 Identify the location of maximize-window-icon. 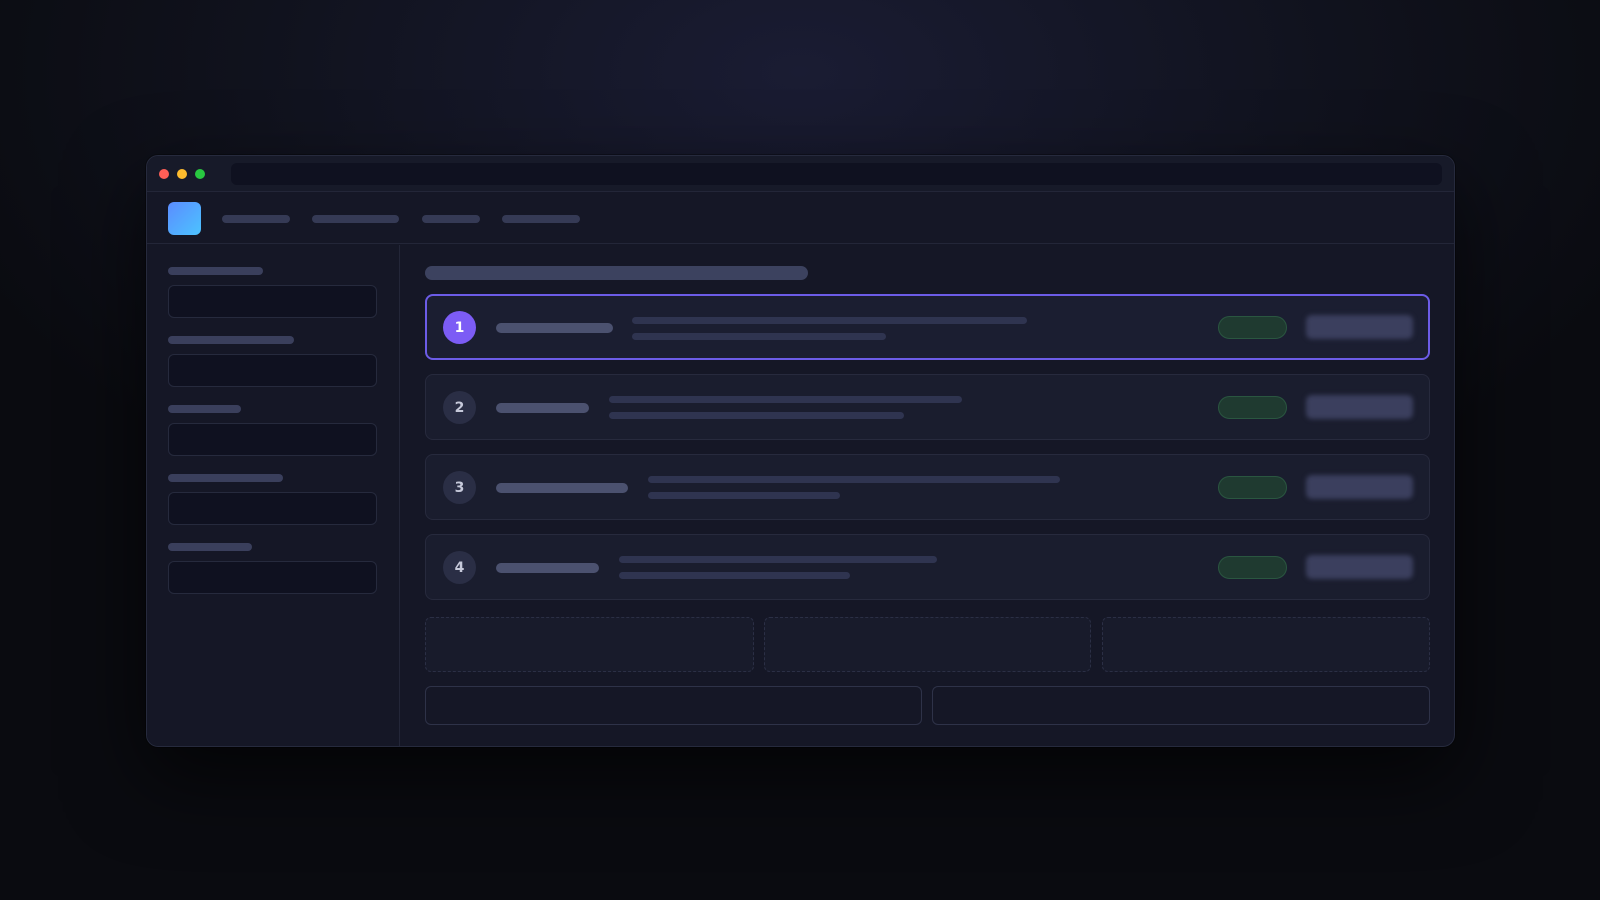
(200, 174).